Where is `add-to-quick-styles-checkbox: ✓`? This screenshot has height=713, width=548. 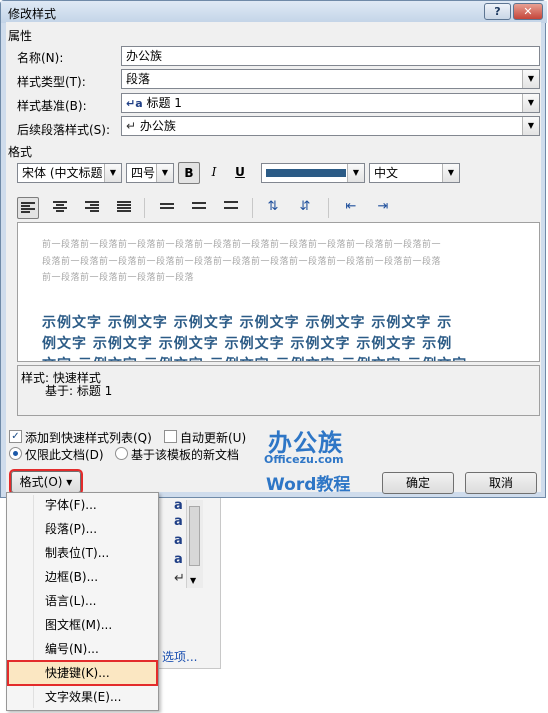 add-to-quick-styles-checkbox: ✓ is located at coordinates (15, 436).